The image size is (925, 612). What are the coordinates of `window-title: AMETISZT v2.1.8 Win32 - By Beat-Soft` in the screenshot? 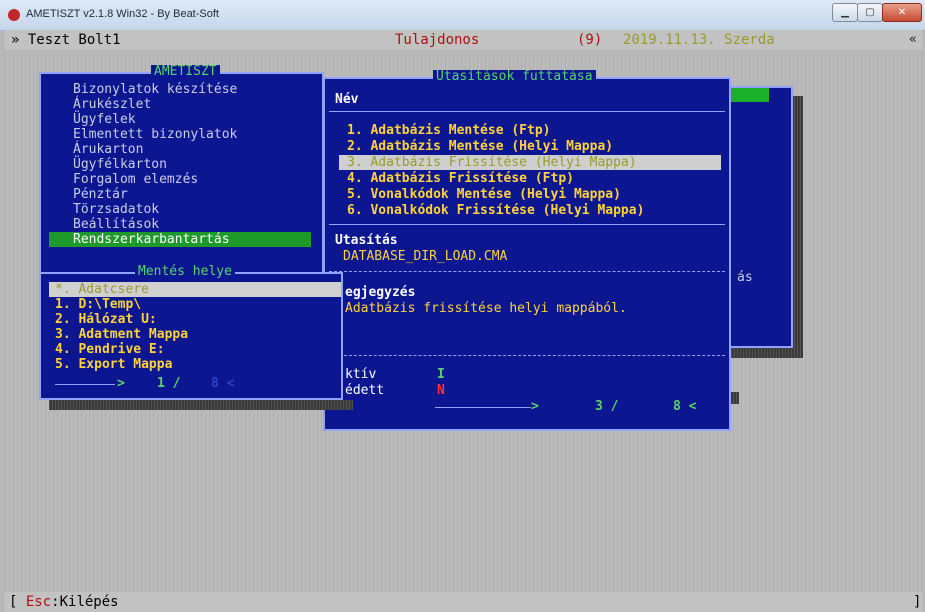 It's located at (122, 14).